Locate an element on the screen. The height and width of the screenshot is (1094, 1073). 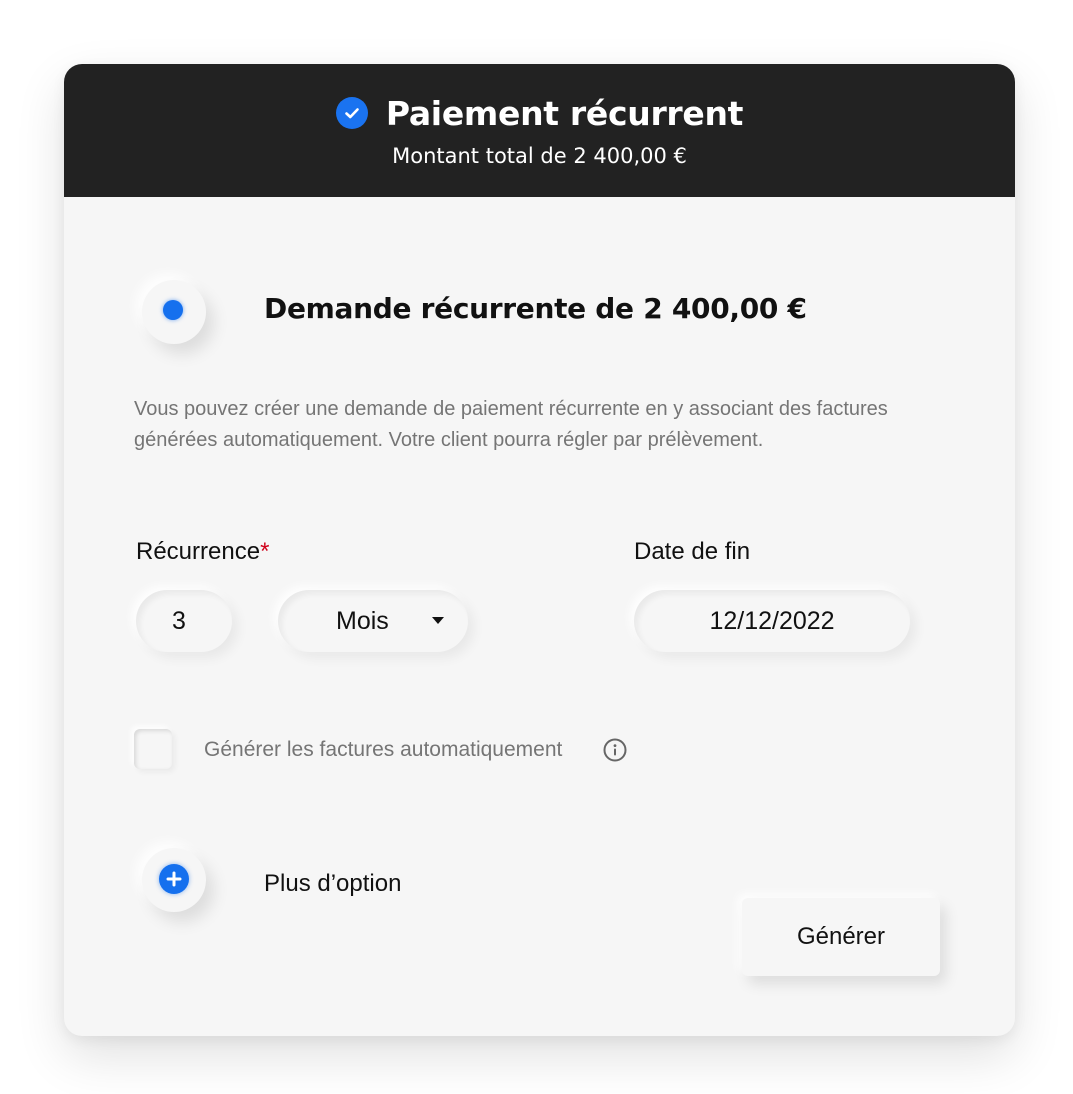
recurrence-unit-select: Mois is located at coordinates (373, 621).